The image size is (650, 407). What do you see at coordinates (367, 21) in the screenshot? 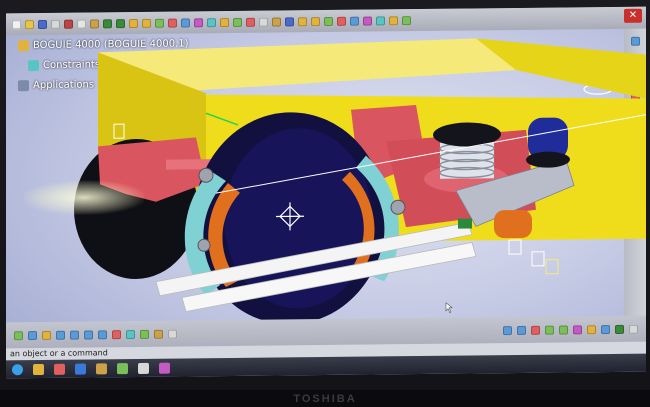
I see `shell-icon` at bounding box center [367, 21].